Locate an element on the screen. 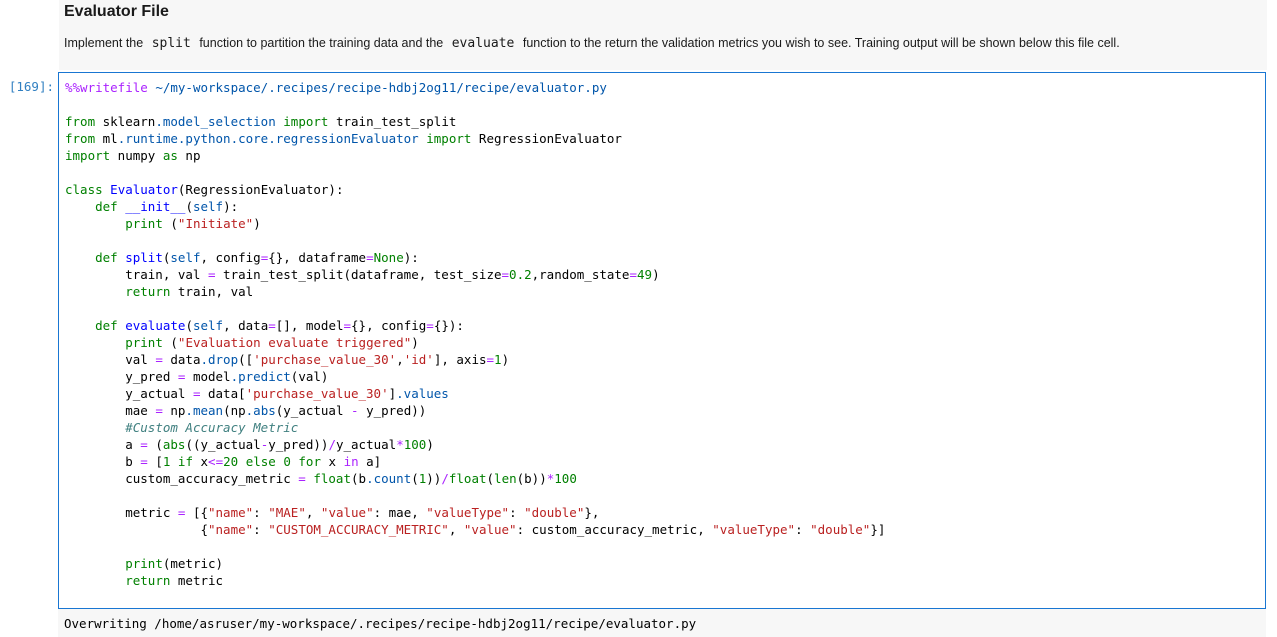  split-code: split is located at coordinates (171, 43).